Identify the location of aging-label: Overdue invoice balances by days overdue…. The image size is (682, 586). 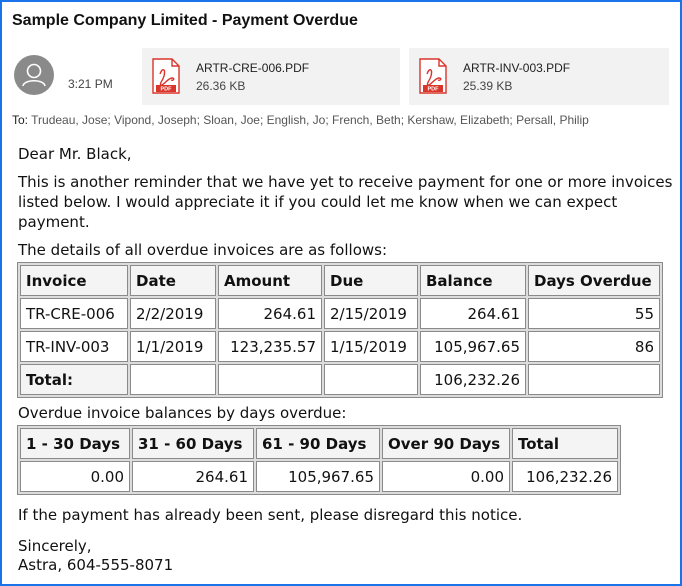
(182, 413).